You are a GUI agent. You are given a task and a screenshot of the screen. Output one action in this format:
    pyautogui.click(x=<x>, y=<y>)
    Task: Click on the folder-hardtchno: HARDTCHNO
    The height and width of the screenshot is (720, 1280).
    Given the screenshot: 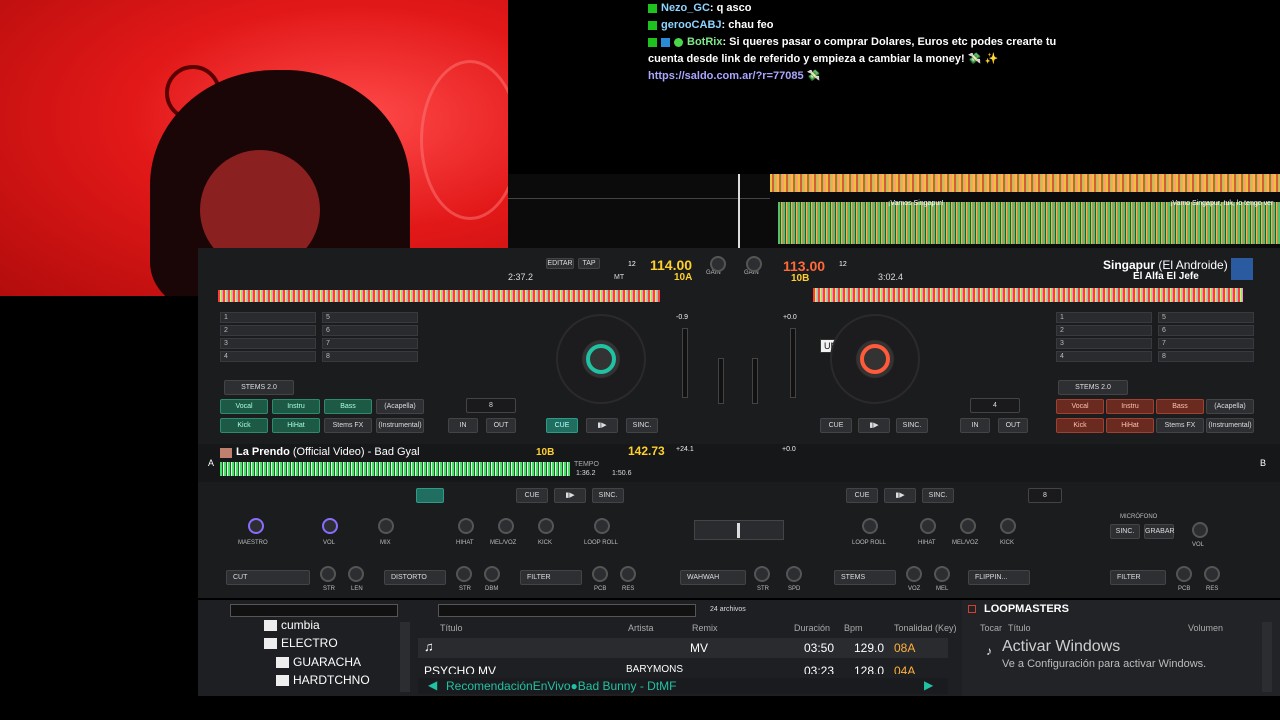 What is the action you would take?
    pyautogui.click(x=323, y=680)
    